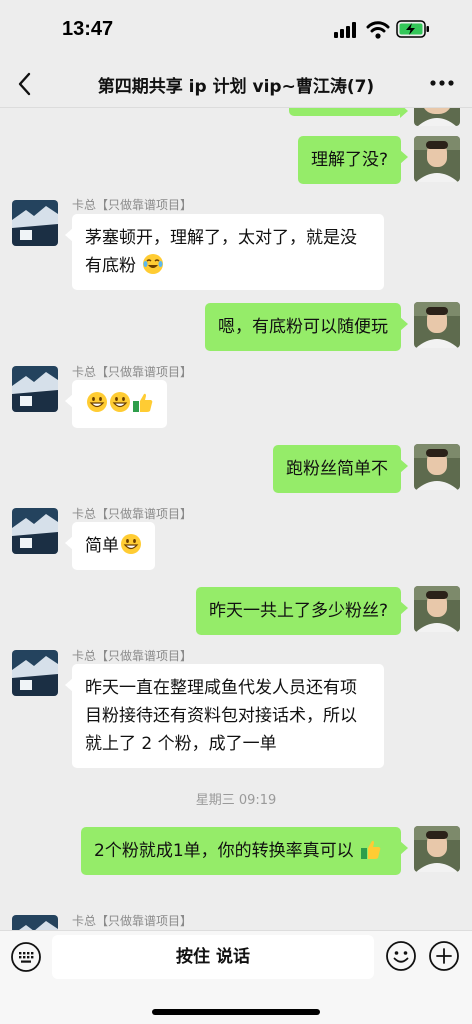 The image size is (472, 1024). I want to click on message-bubble: 茅塞顿开，理解了，太对了，就是没有底粉, so click(224, 252).